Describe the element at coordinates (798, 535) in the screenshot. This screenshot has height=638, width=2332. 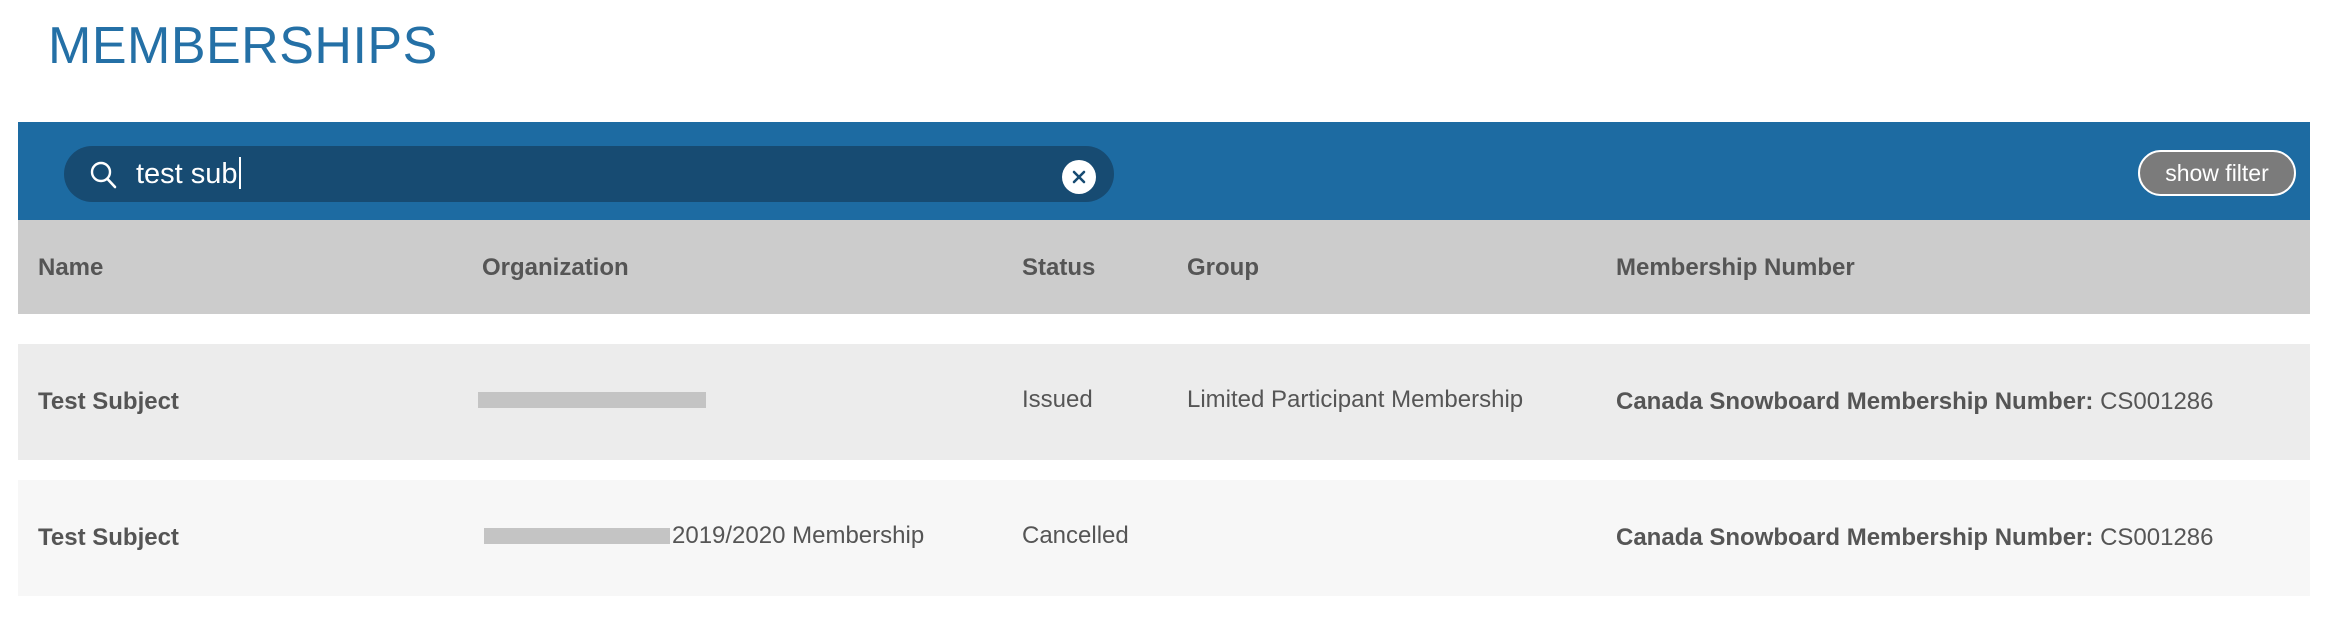
I see `cell-organization: 2019/2020 Membership` at that location.